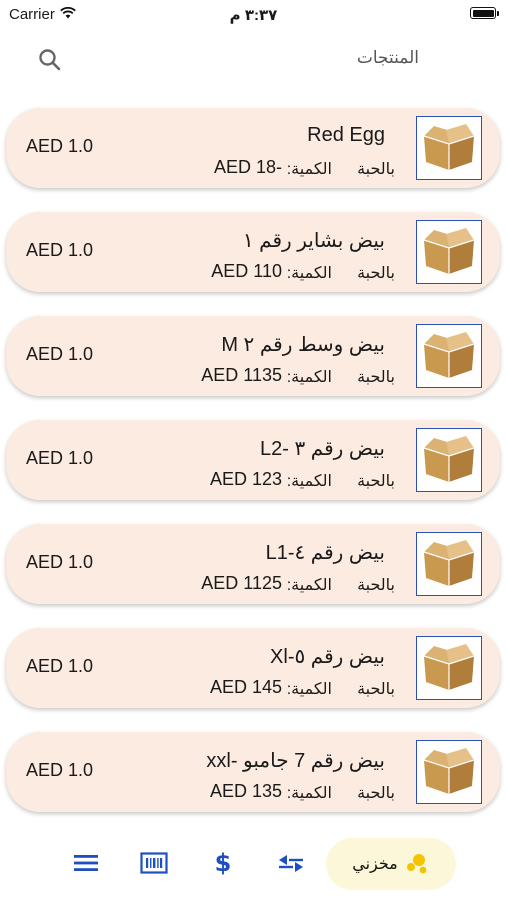  Describe the element at coordinates (387, 57) in the screenshot. I see `page-title: المنتجات` at that location.